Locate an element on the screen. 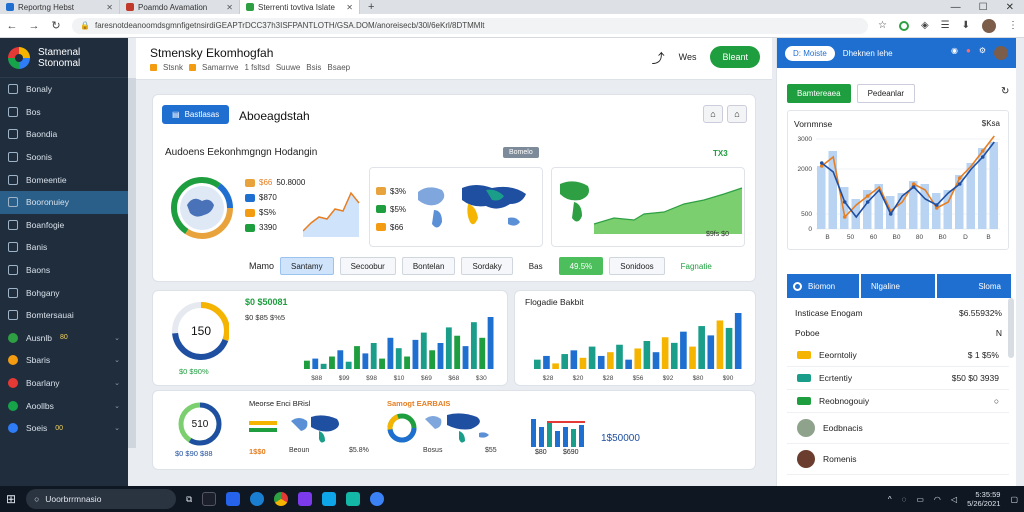 The width and height of the screenshot is (1024, 512). network-icon: ◌ is located at coordinates (904, 499).